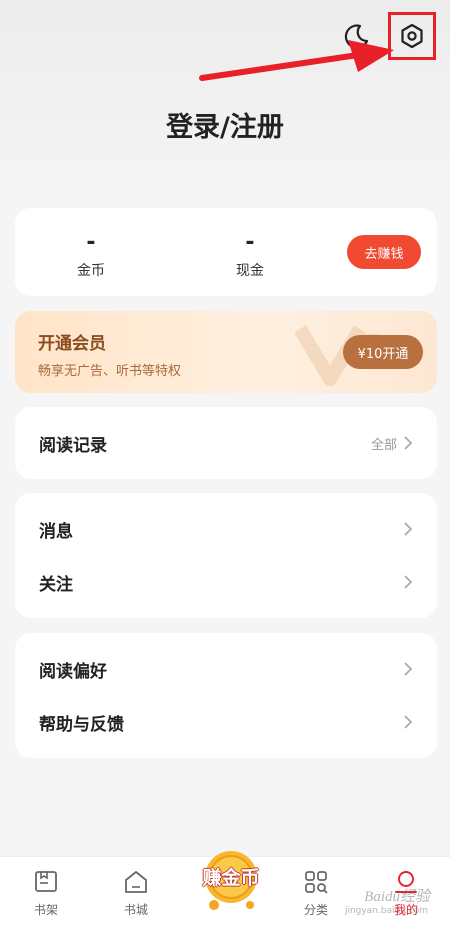 Image resolution: width=450 pixels, height=938 pixels. What do you see at coordinates (315, 910) in the screenshot?
I see `tab-category-label: 分类` at bounding box center [315, 910].